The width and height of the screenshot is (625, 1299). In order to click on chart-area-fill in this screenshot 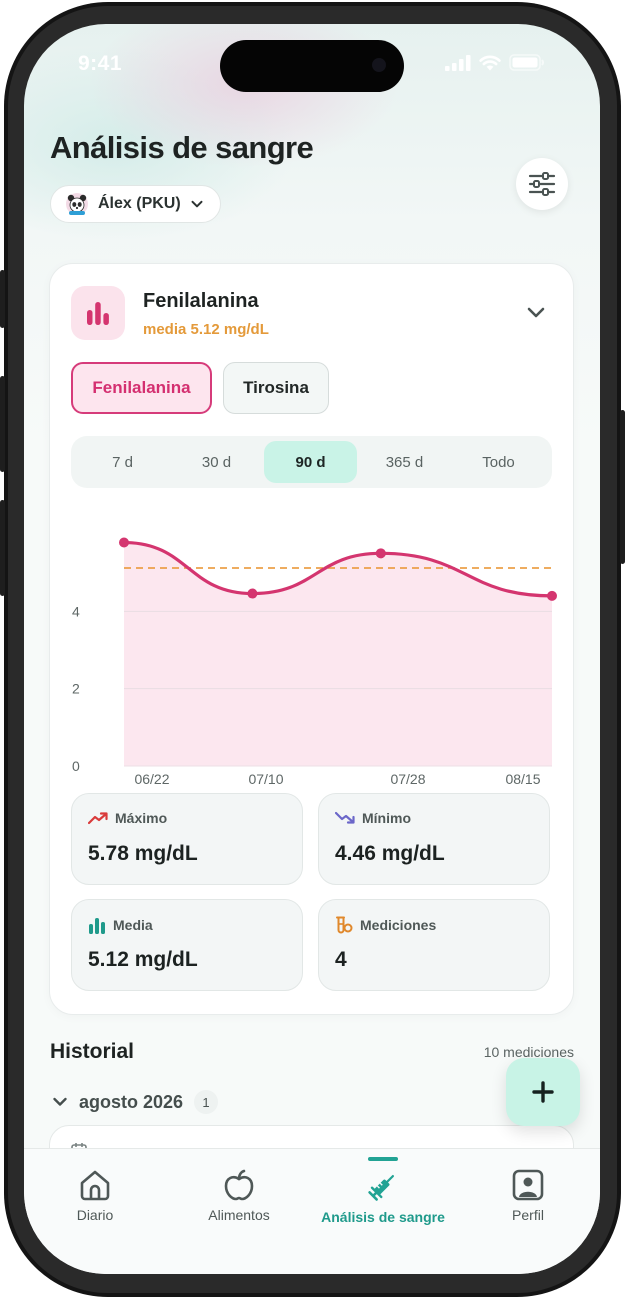, I will do `click(338, 654)`.